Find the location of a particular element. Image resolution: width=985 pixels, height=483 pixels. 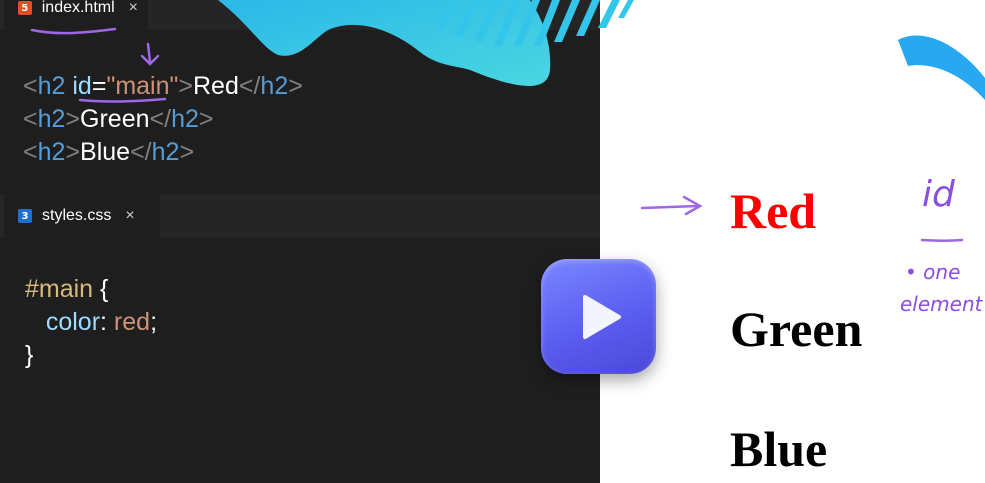

html5-icon: 5 is located at coordinates (25, 8).